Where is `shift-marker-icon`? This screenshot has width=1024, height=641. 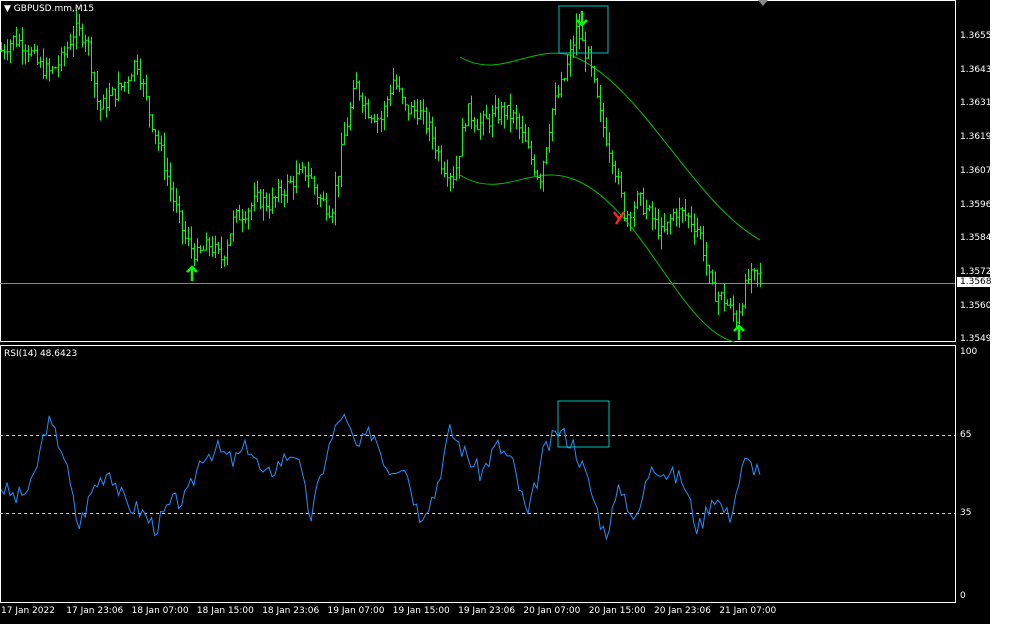
shift-marker-icon is located at coordinates (763, 3).